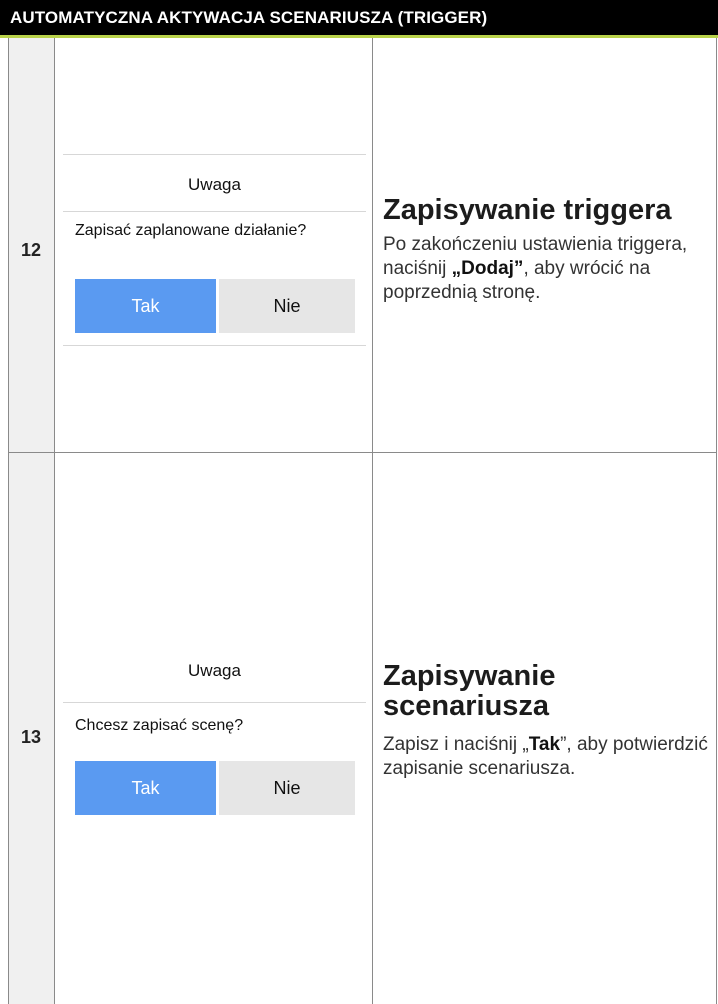  Describe the element at coordinates (31, 737) in the screenshot. I see `step-number: 13` at that location.